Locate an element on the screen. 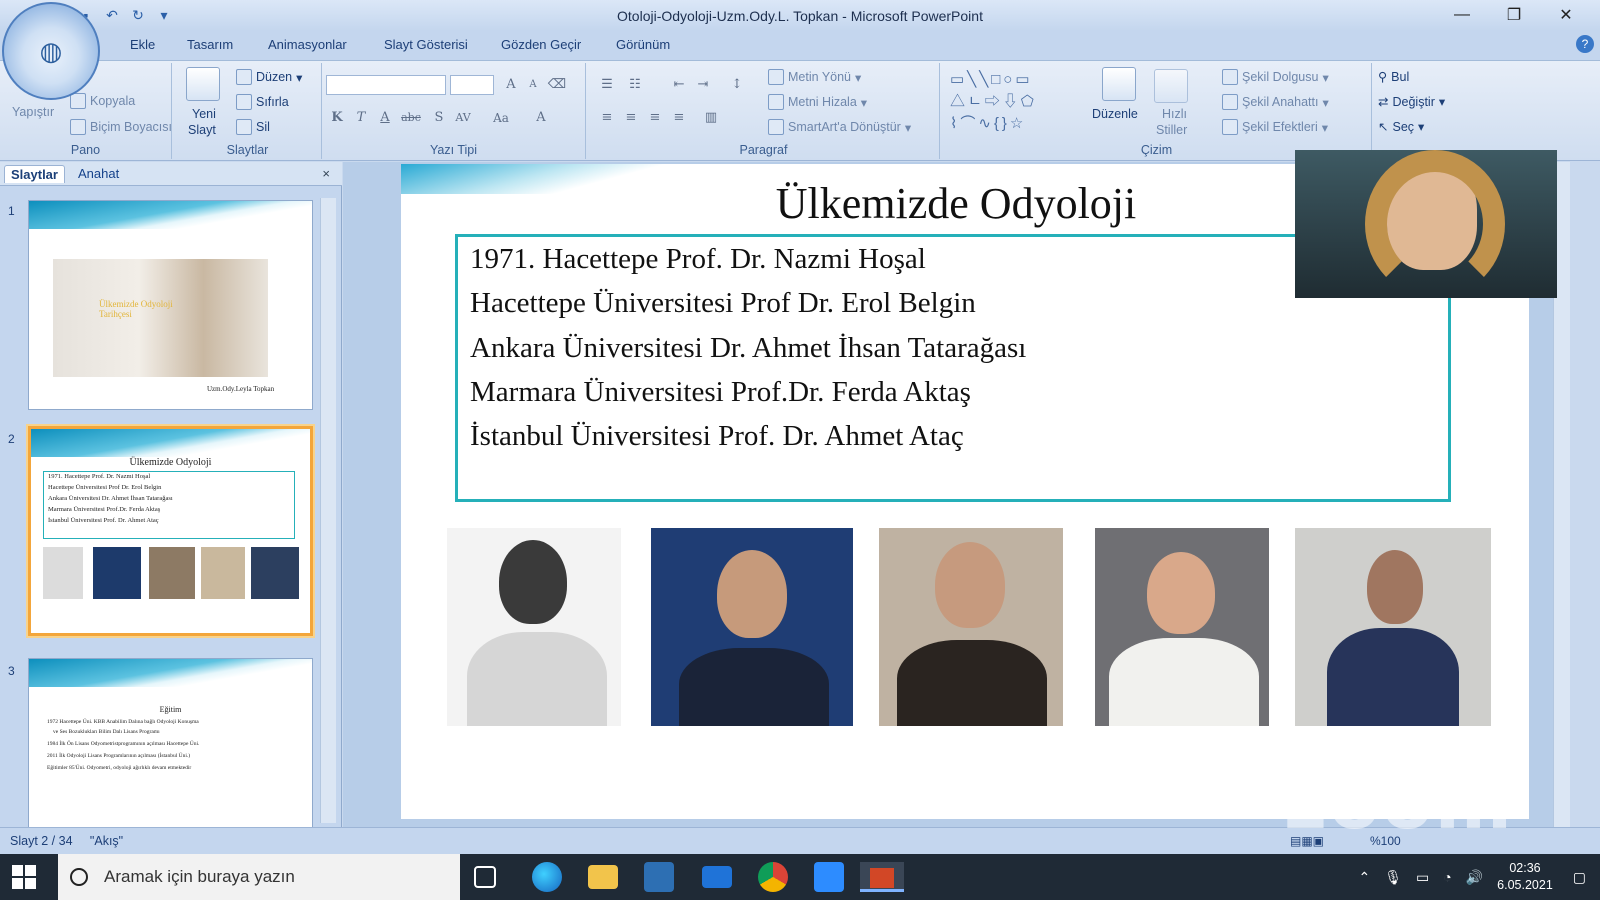  clock: 02:36 6.05.2021 is located at coordinates (1525, 877).